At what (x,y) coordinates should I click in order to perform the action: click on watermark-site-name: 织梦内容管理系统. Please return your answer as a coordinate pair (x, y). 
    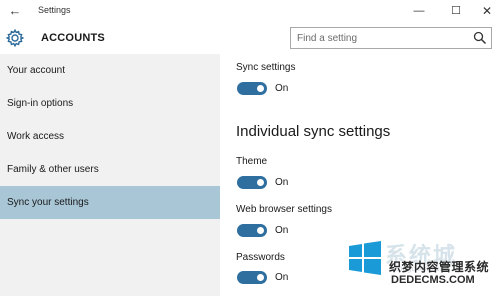
    Looking at the image, I should click on (439, 267).